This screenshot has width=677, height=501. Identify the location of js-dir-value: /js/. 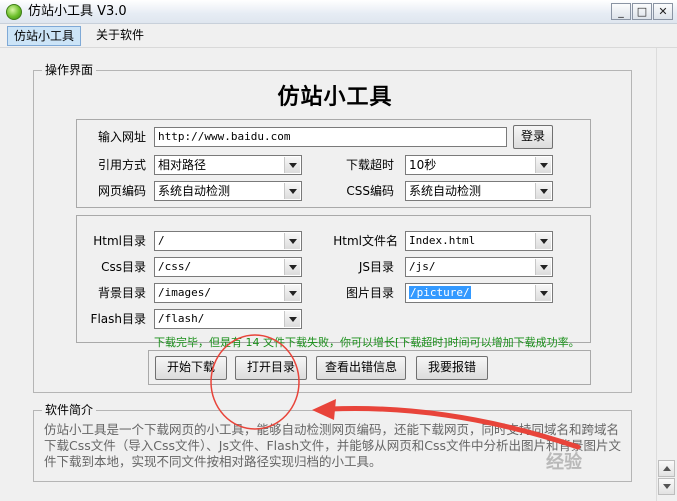
(422, 266).